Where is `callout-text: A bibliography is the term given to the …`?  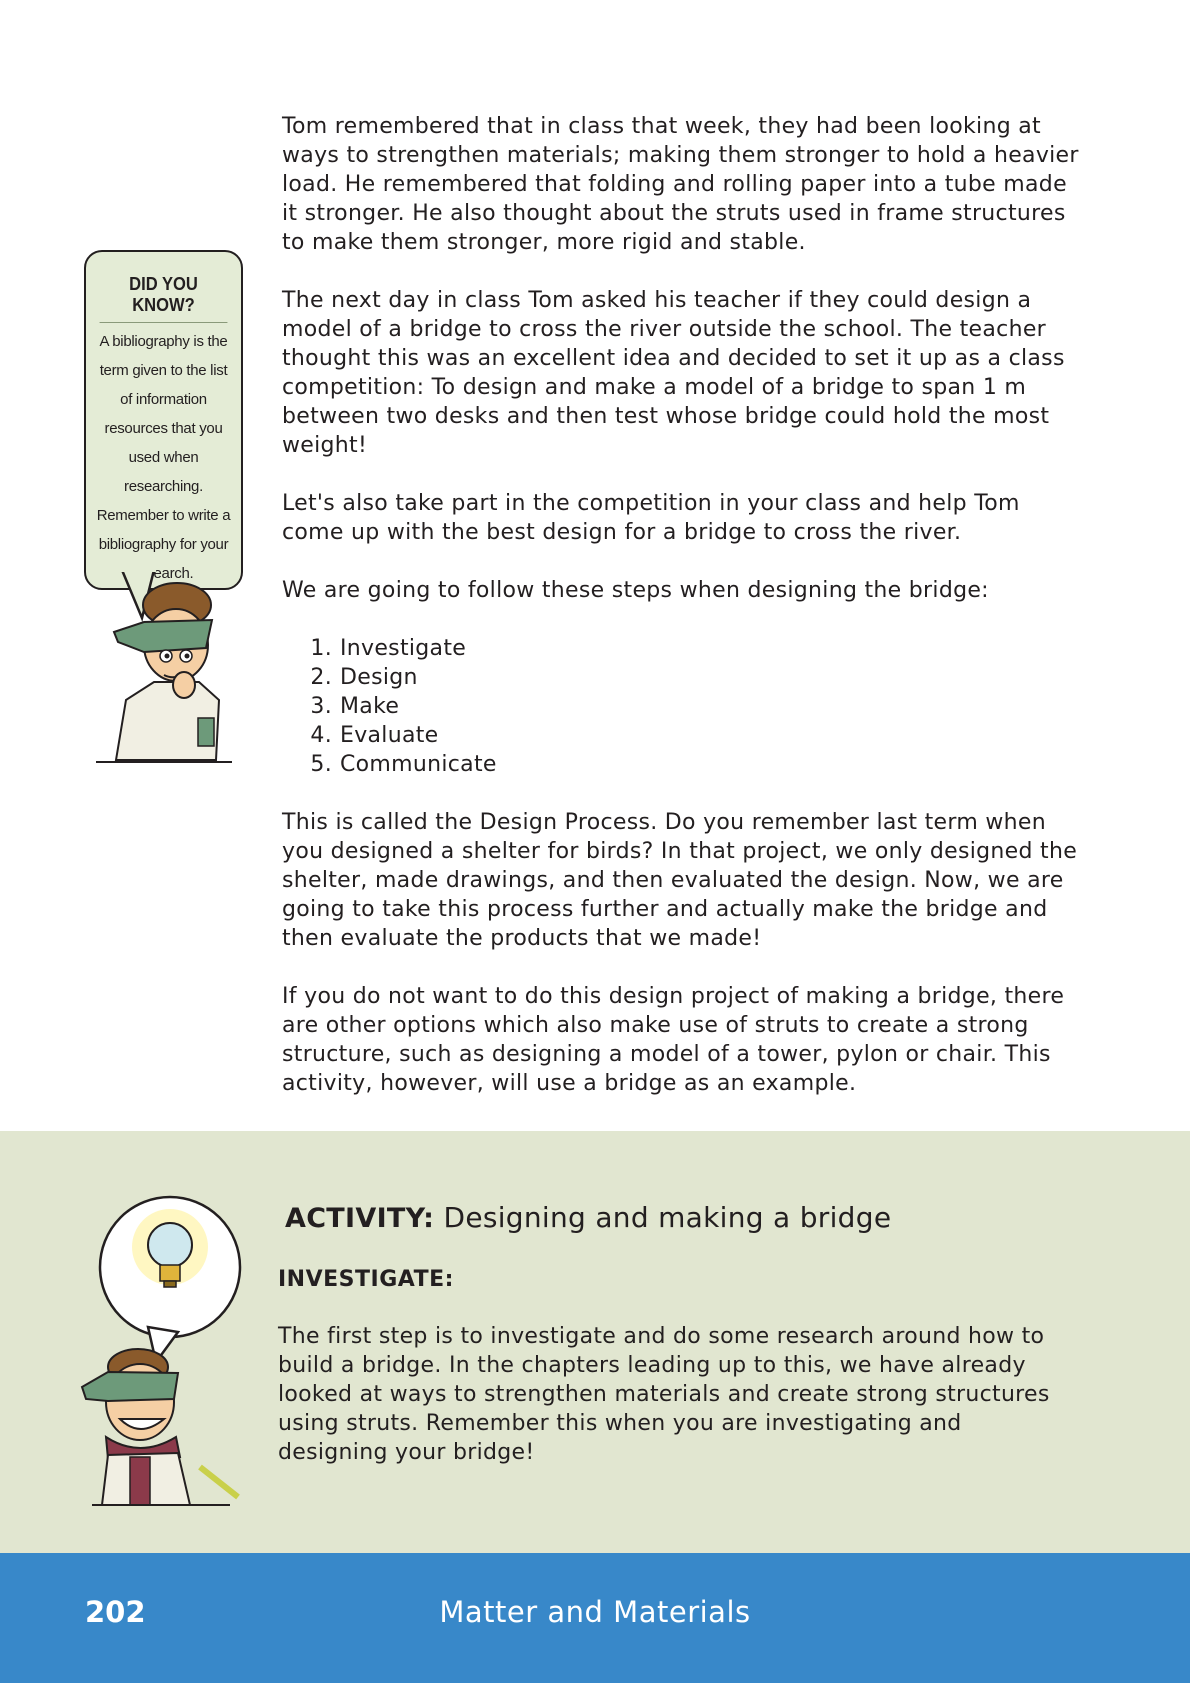 callout-text: A bibliography is the term given to the … is located at coordinates (163, 457).